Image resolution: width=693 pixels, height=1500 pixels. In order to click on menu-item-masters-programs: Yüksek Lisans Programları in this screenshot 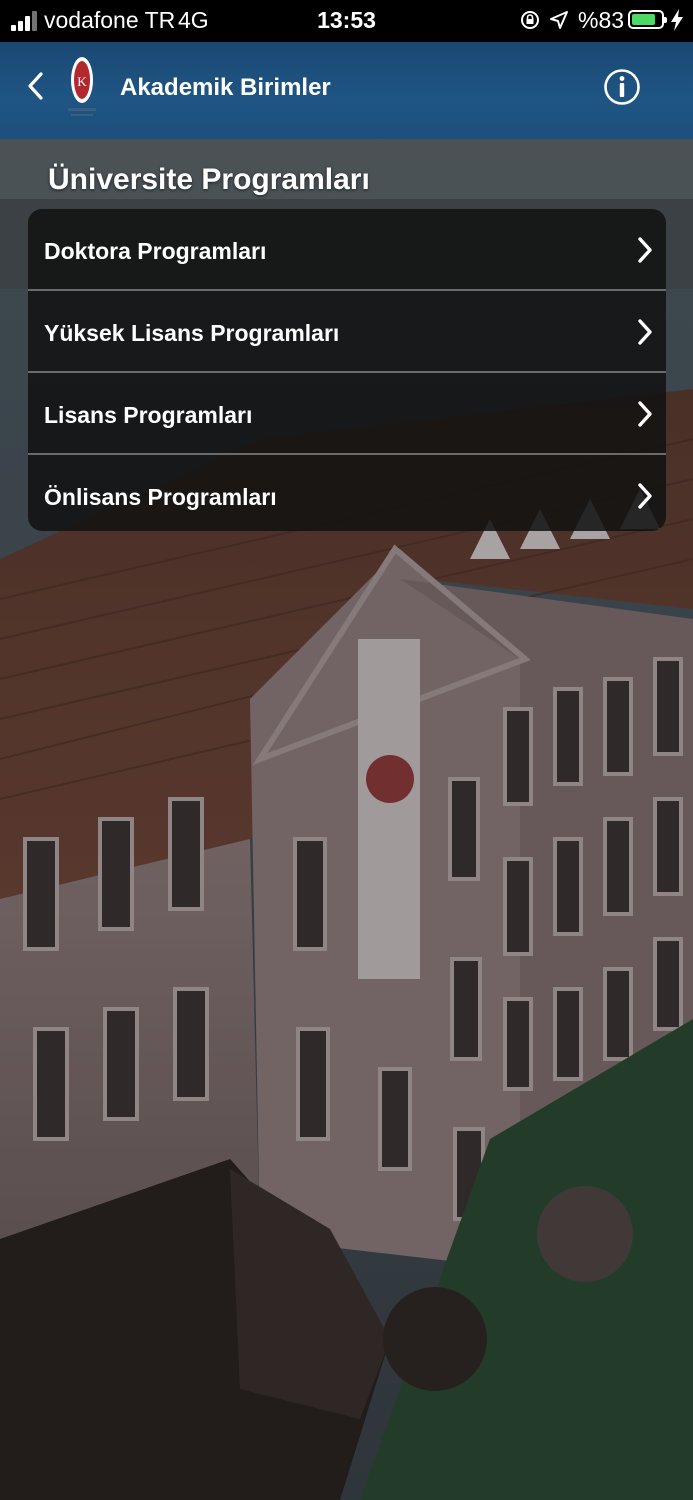, I will do `click(347, 332)`.